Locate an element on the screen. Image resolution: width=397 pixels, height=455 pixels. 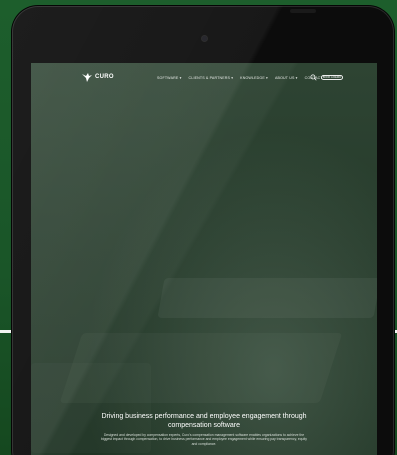
camera-icon is located at coordinates (204, 38).